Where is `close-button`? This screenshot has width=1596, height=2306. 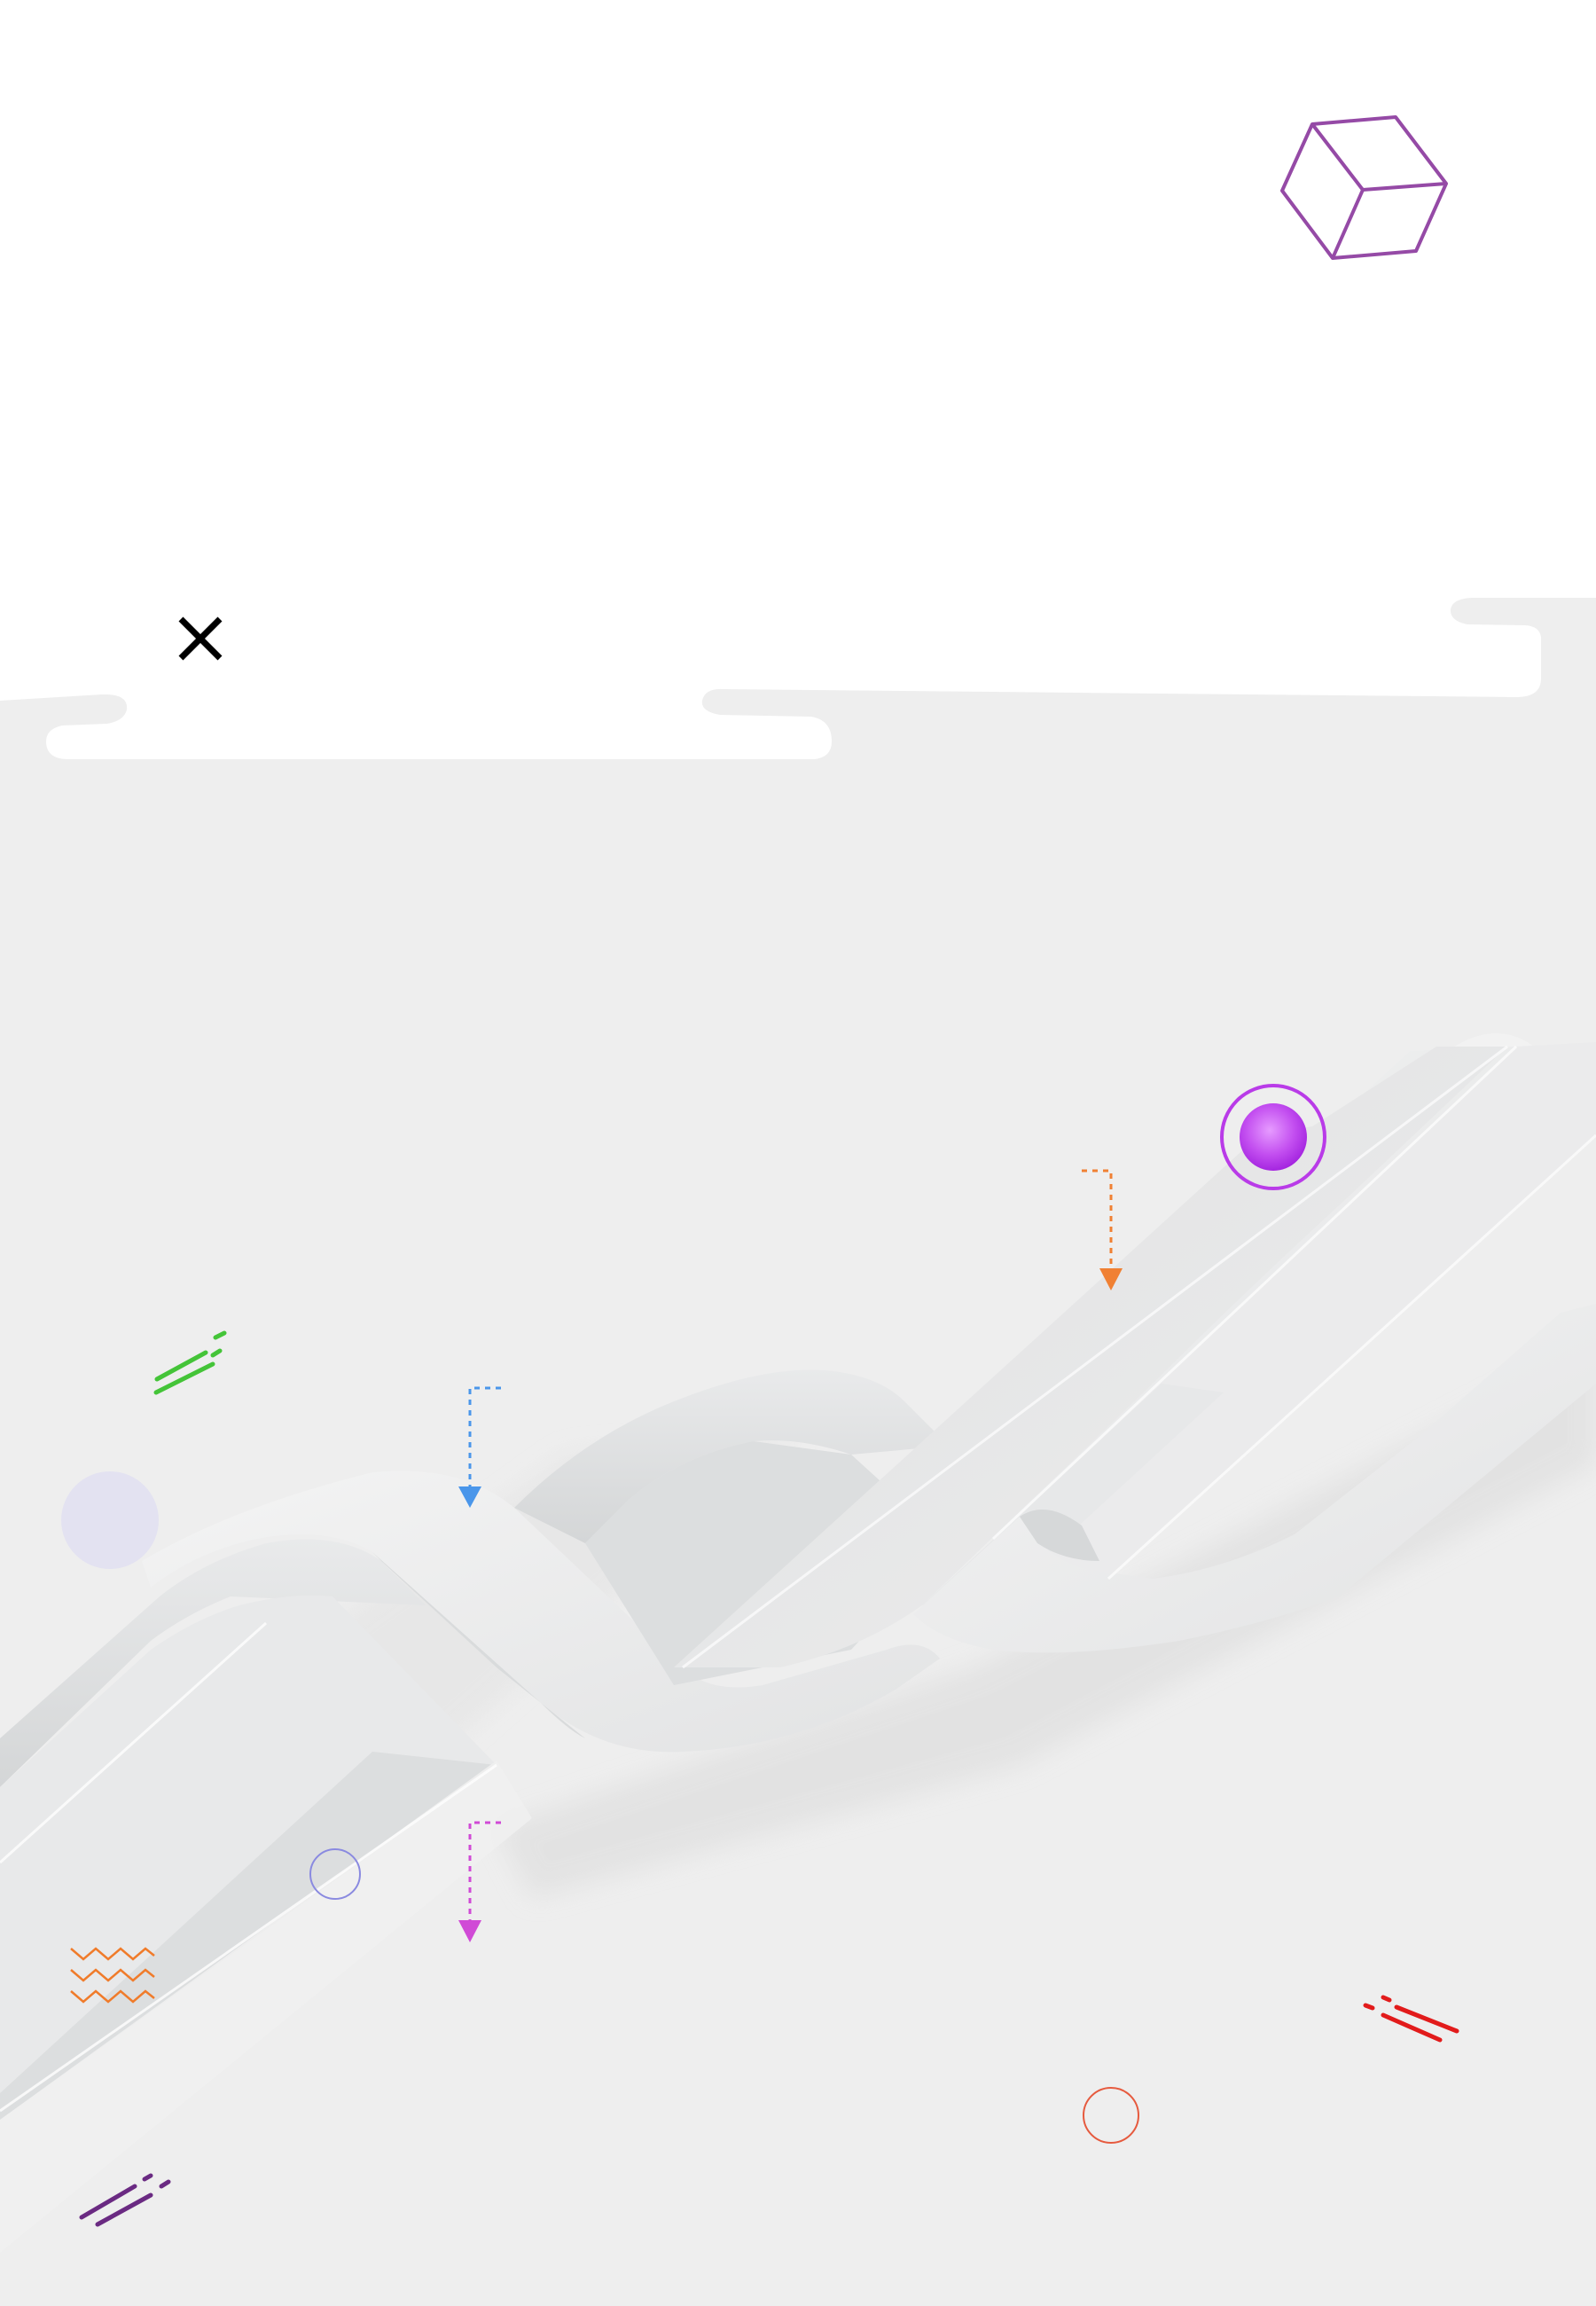
close-button is located at coordinates (201, 638).